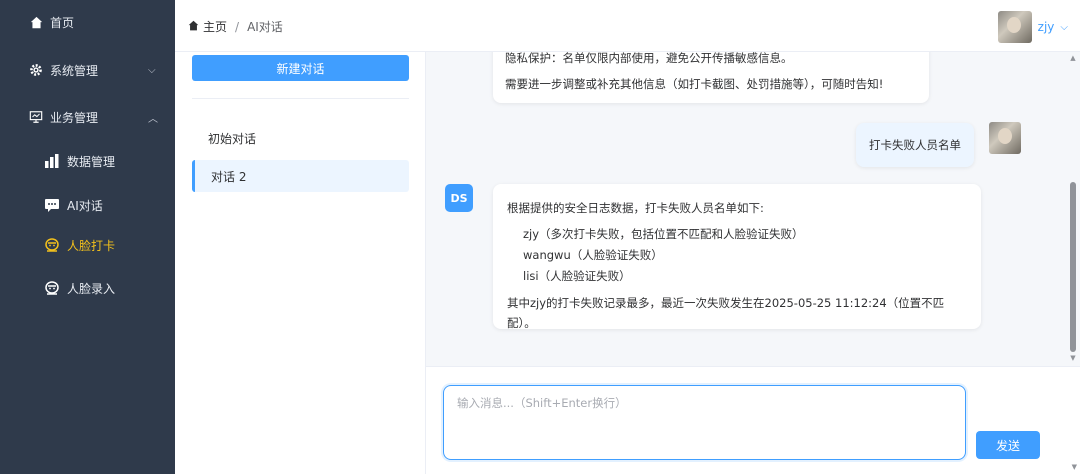 The height and width of the screenshot is (474, 1080). Describe the element at coordinates (74, 70) in the screenshot. I see `sidebar-item-label: 系统管理` at that location.